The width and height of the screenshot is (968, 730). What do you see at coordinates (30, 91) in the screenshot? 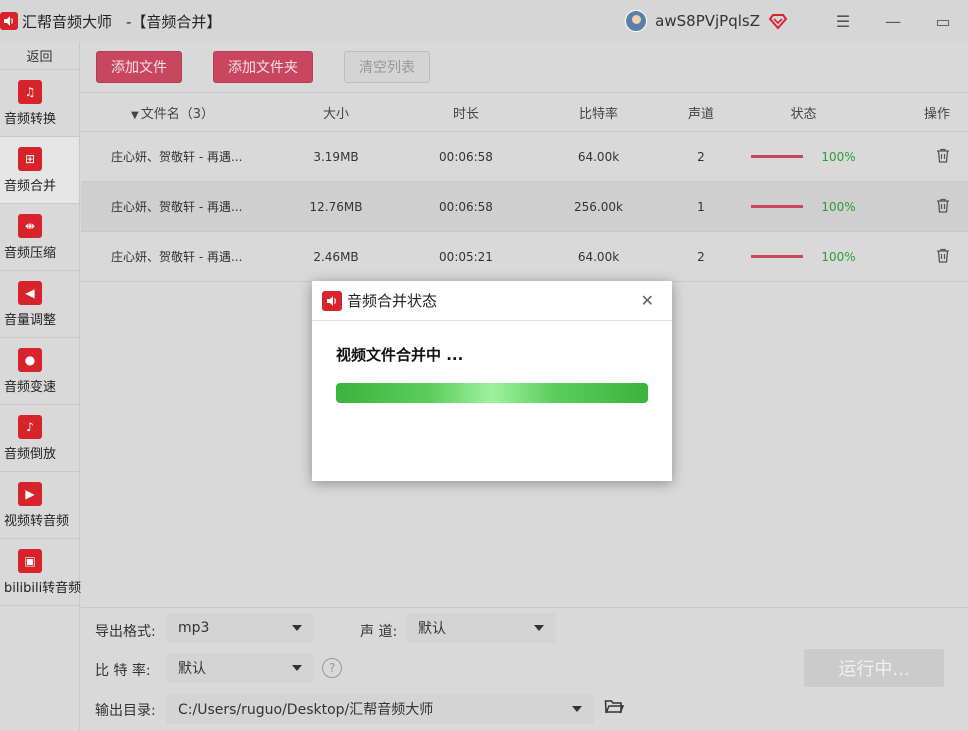
I see `audio-convert-icon: ♫` at bounding box center [30, 91].